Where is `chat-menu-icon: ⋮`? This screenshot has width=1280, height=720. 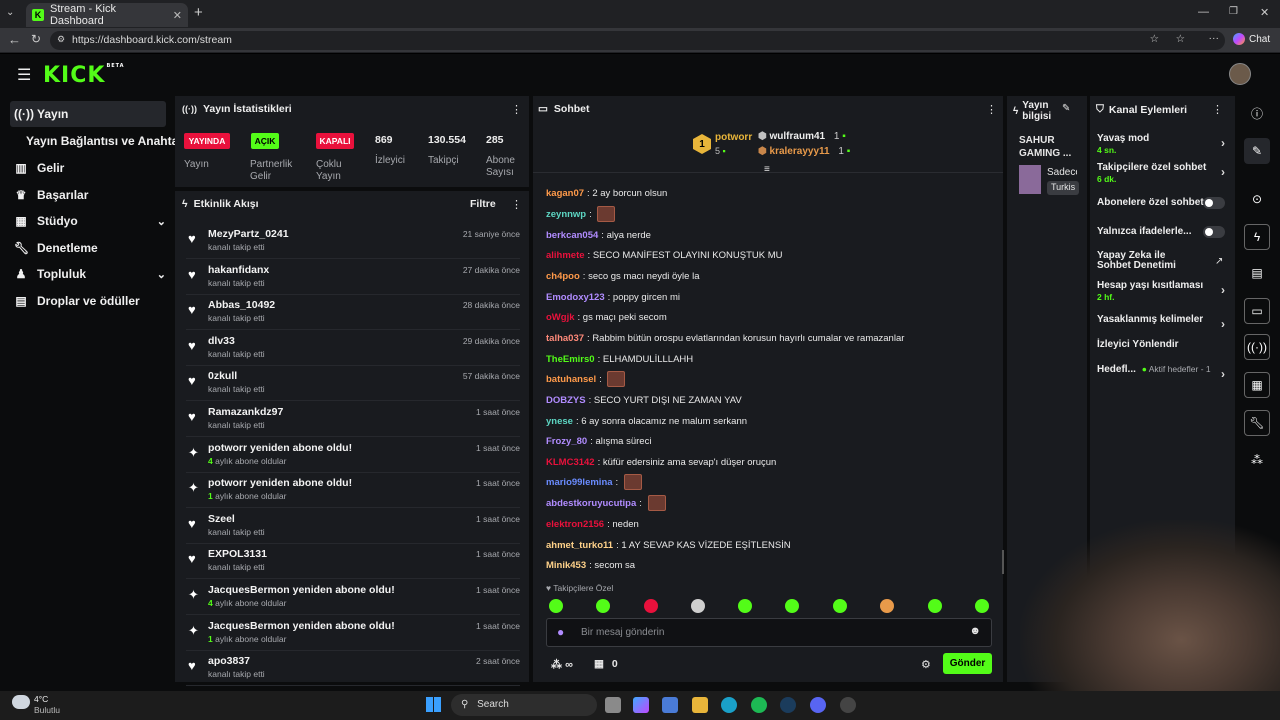
chat-menu-icon: ⋮ is located at coordinates (991, 109).